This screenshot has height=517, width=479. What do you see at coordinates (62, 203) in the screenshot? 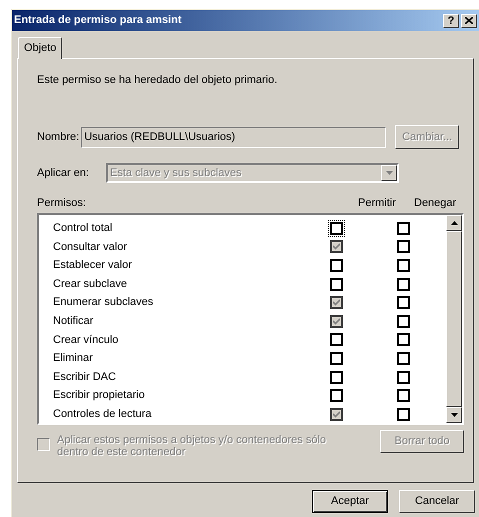
I see `permissions-label: Permisos:` at bounding box center [62, 203].